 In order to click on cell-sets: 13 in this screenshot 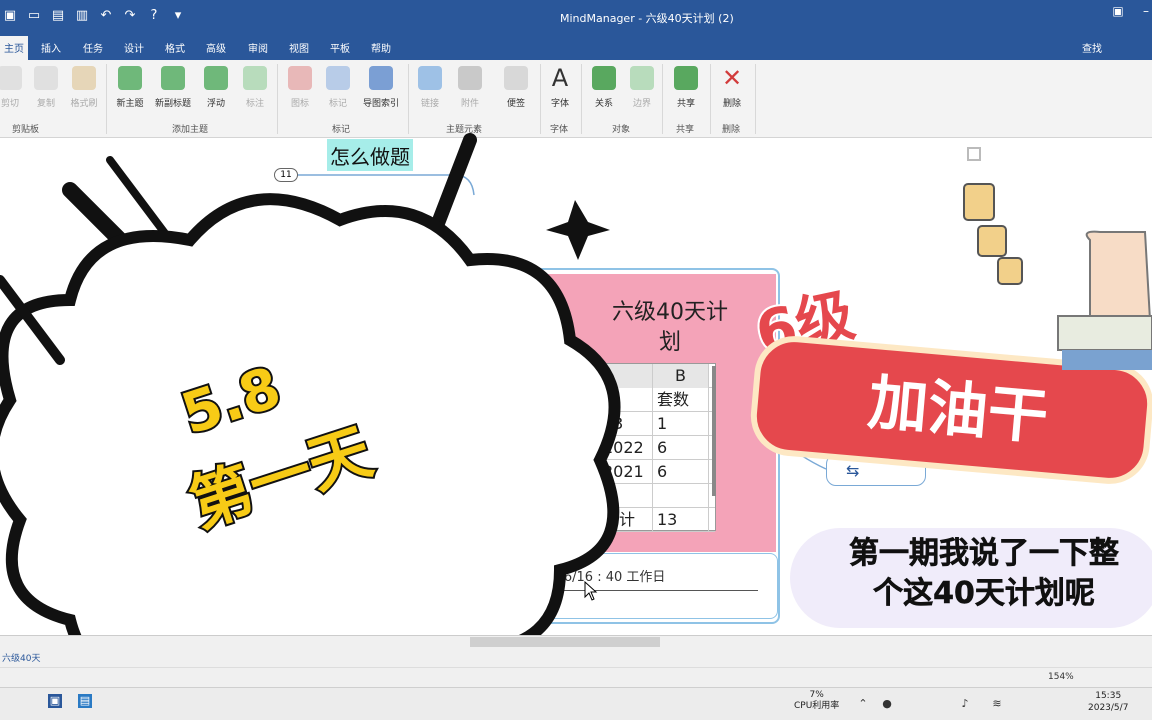, I will do `click(681, 520)`.